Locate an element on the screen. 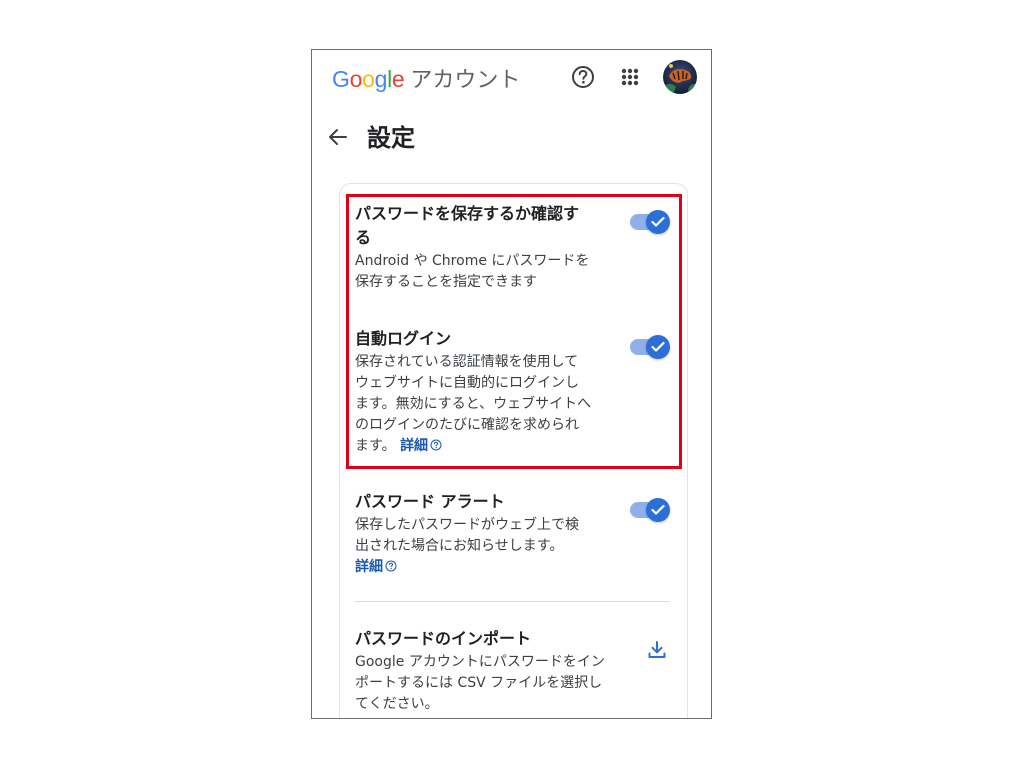  google-logo: Google is located at coordinates (368, 79).